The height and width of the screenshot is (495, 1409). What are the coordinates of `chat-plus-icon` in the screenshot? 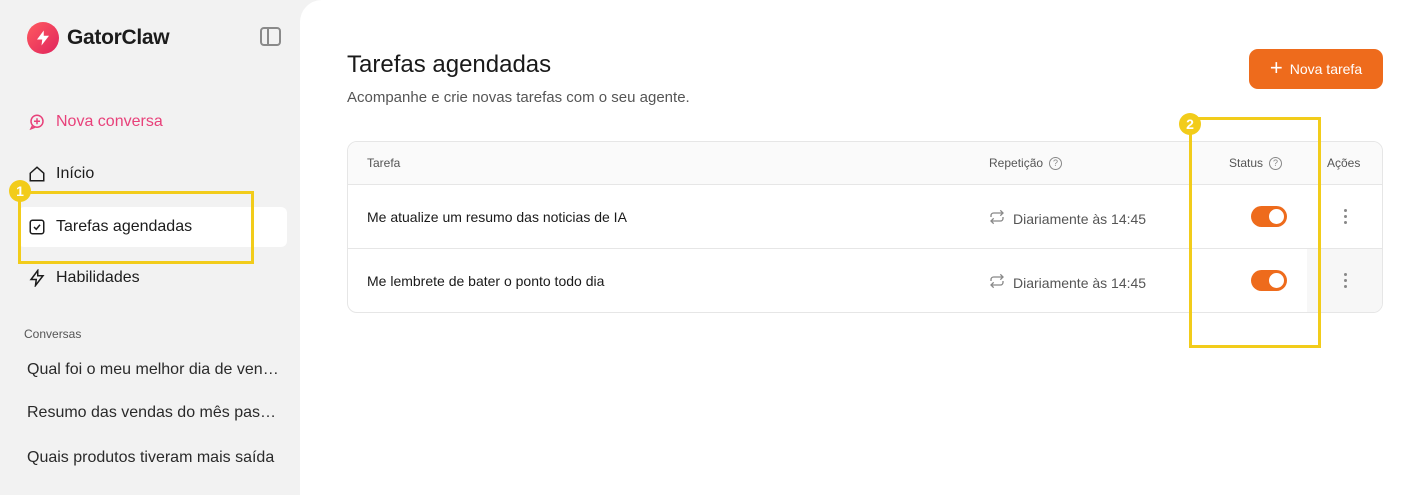 It's located at (37, 122).